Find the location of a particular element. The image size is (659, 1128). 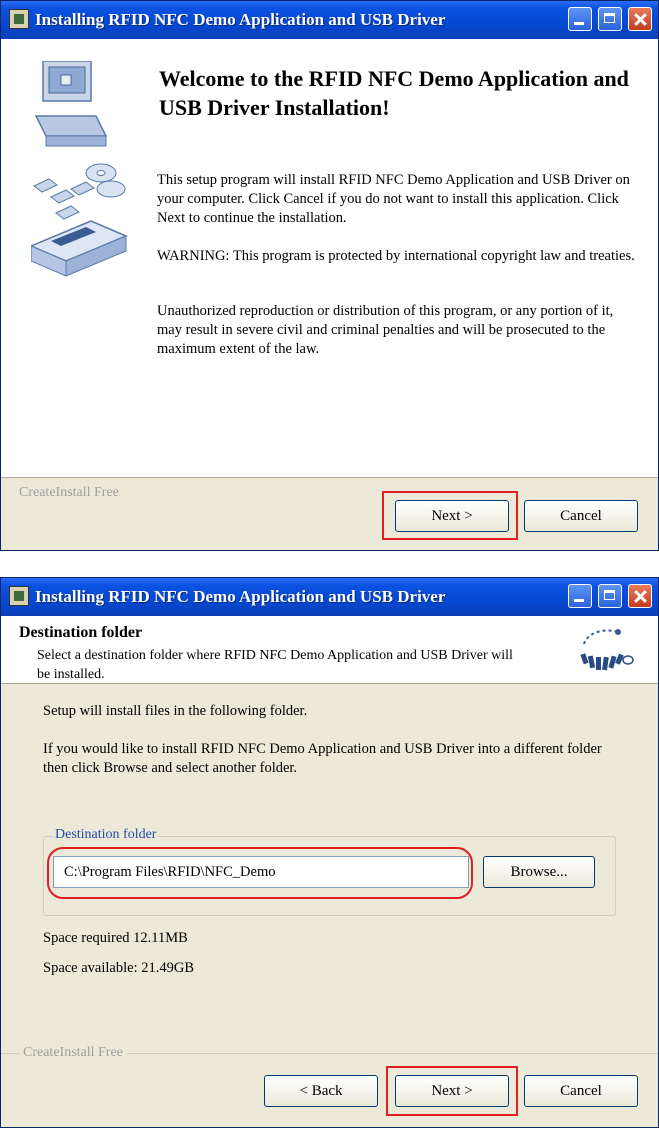

createinstall-logo-icon is located at coordinates (607, 650).